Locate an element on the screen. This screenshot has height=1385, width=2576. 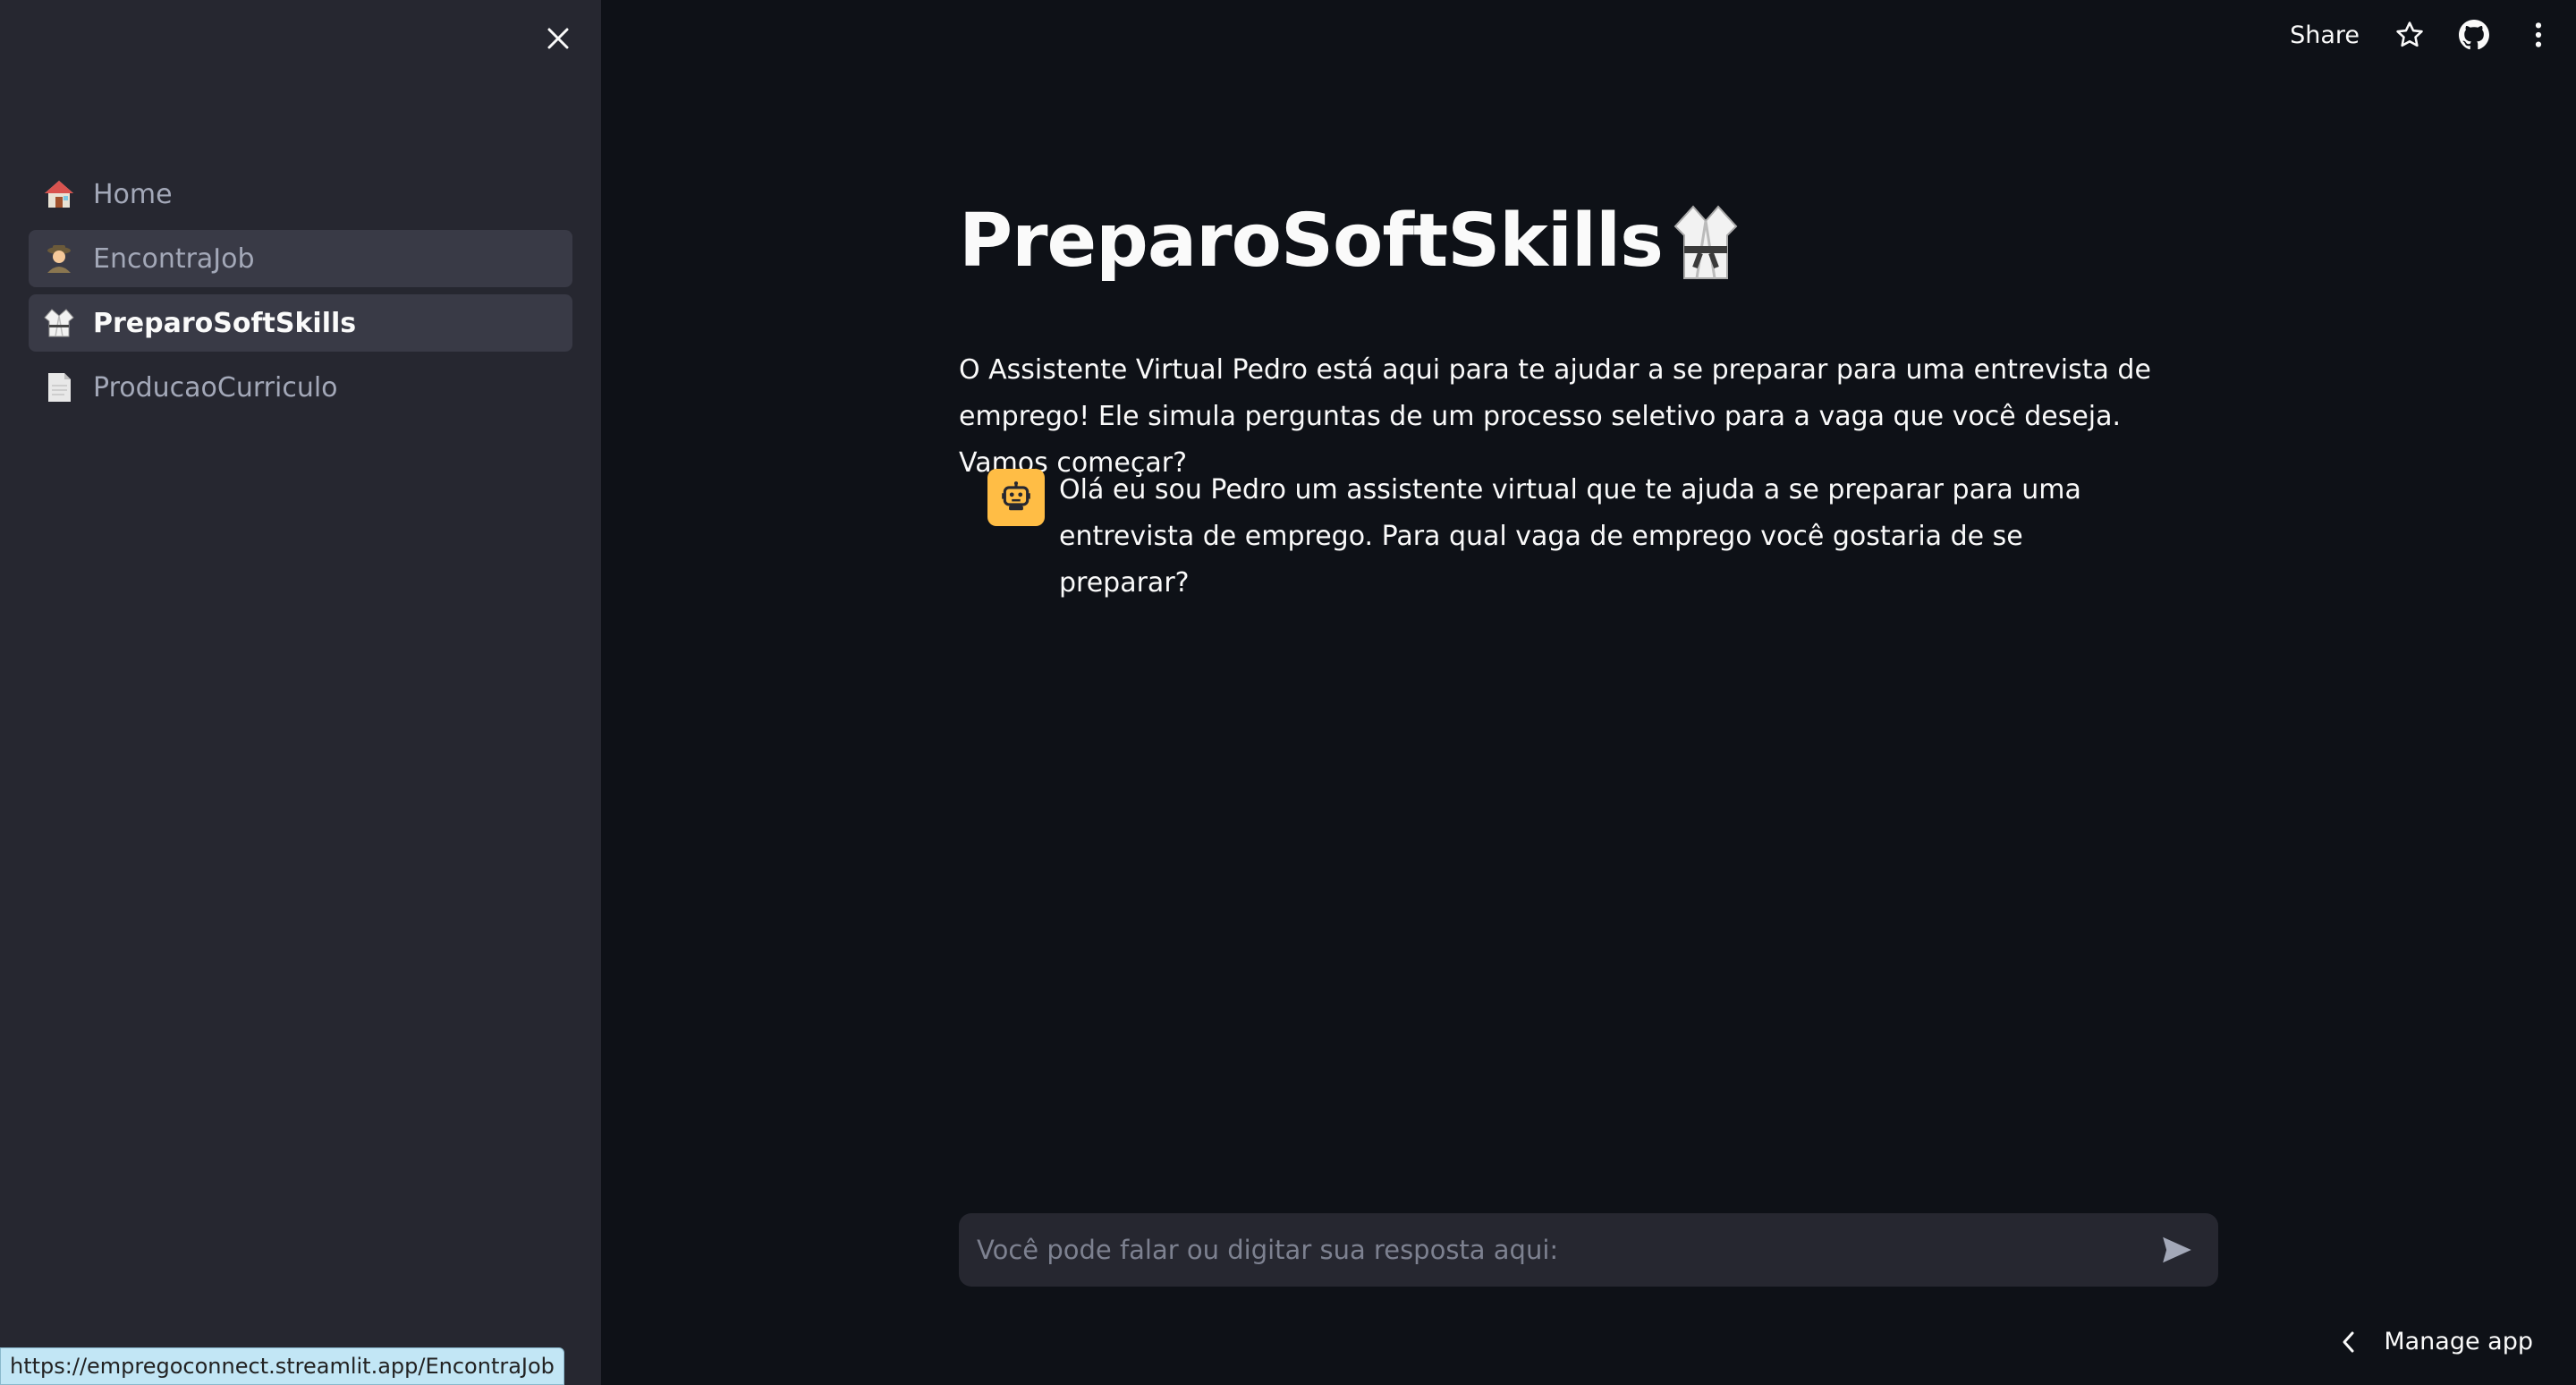
chat-input is located at coordinates (1563, 1250).